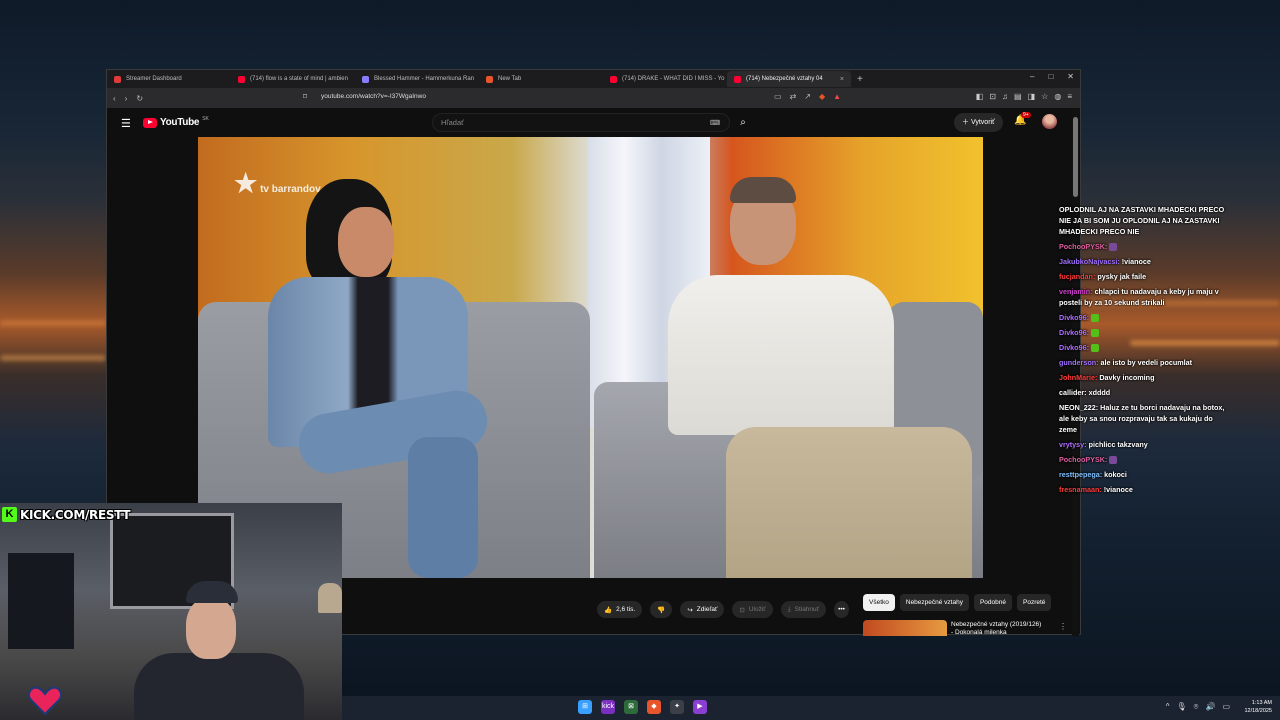 This screenshot has height=720, width=1280. What do you see at coordinates (1182, 707) in the screenshot?
I see `microphone-icon: 🎙` at bounding box center [1182, 707].